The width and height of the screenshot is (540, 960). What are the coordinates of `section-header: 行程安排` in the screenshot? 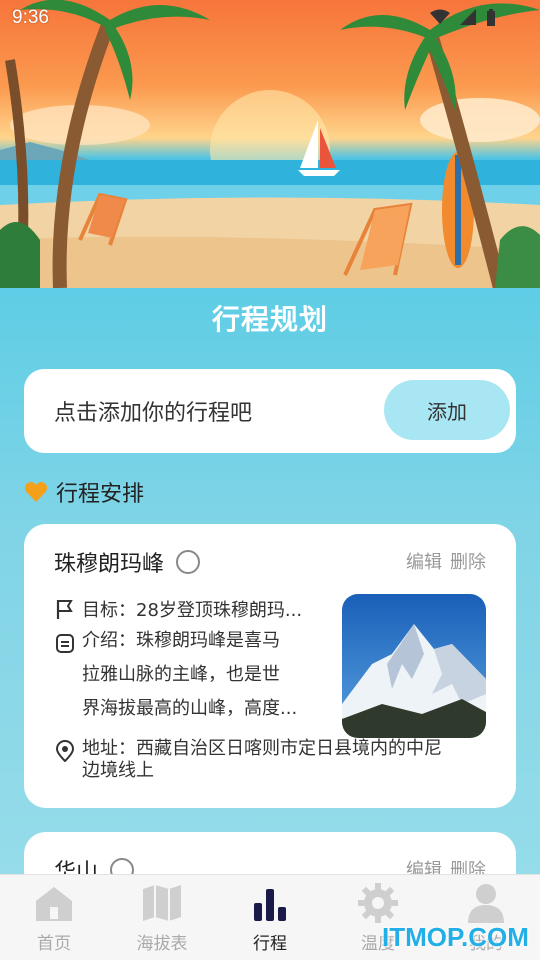 It's located at (84, 492).